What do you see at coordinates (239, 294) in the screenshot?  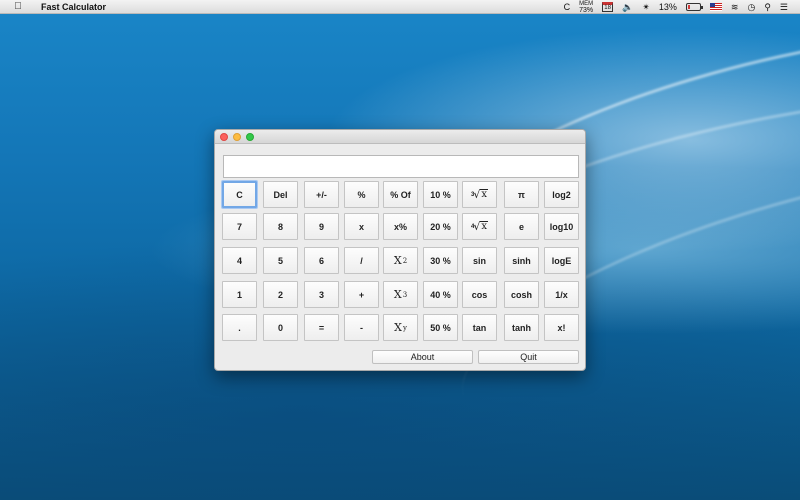 I see `key-digit-1: 1` at bounding box center [239, 294].